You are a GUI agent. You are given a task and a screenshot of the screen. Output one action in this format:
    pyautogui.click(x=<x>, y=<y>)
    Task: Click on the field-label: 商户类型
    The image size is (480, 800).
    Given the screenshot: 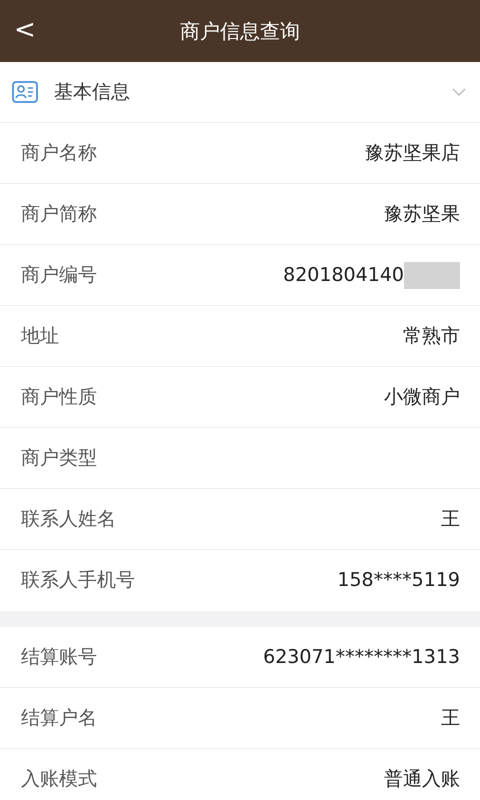 What is the action you would take?
    pyautogui.click(x=59, y=458)
    